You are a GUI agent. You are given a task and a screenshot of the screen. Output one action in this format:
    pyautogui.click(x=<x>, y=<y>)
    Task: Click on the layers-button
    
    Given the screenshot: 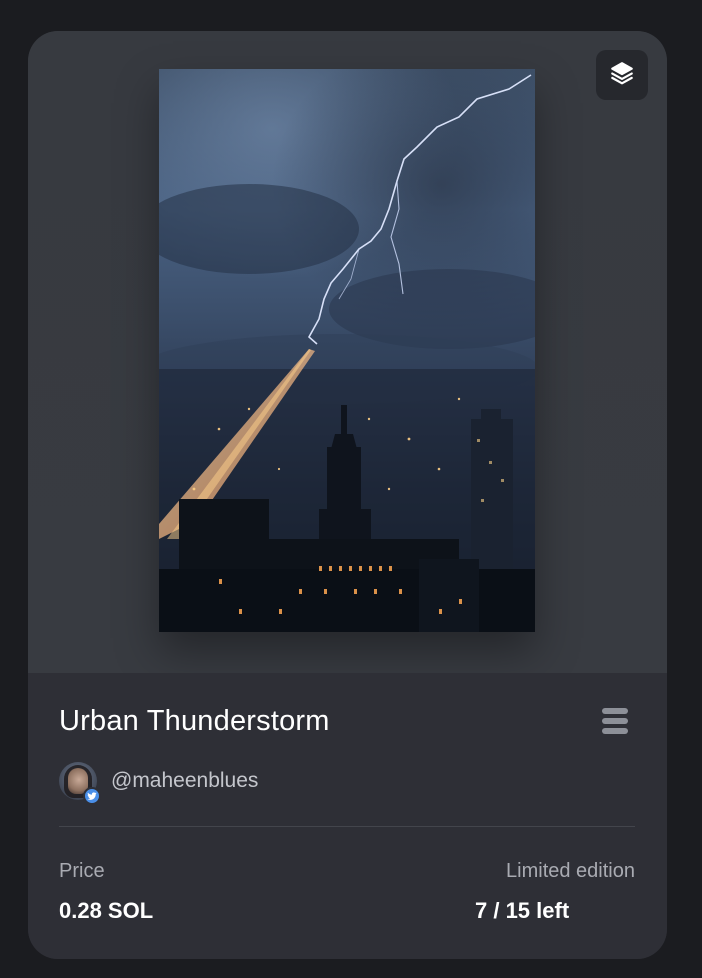 What is the action you would take?
    pyautogui.click(x=622, y=75)
    